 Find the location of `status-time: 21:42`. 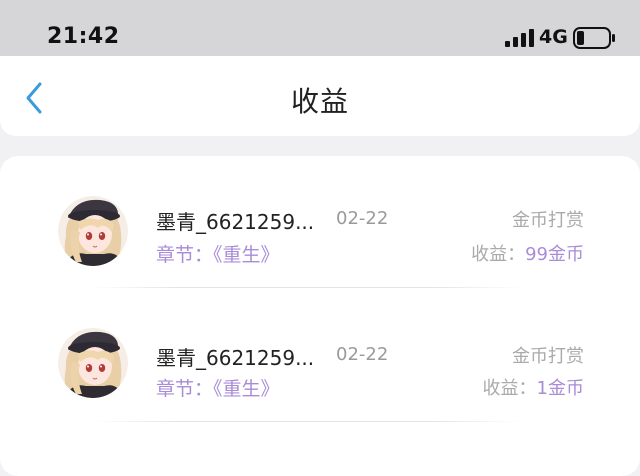

status-time: 21:42 is located at coordinates (83, 36).